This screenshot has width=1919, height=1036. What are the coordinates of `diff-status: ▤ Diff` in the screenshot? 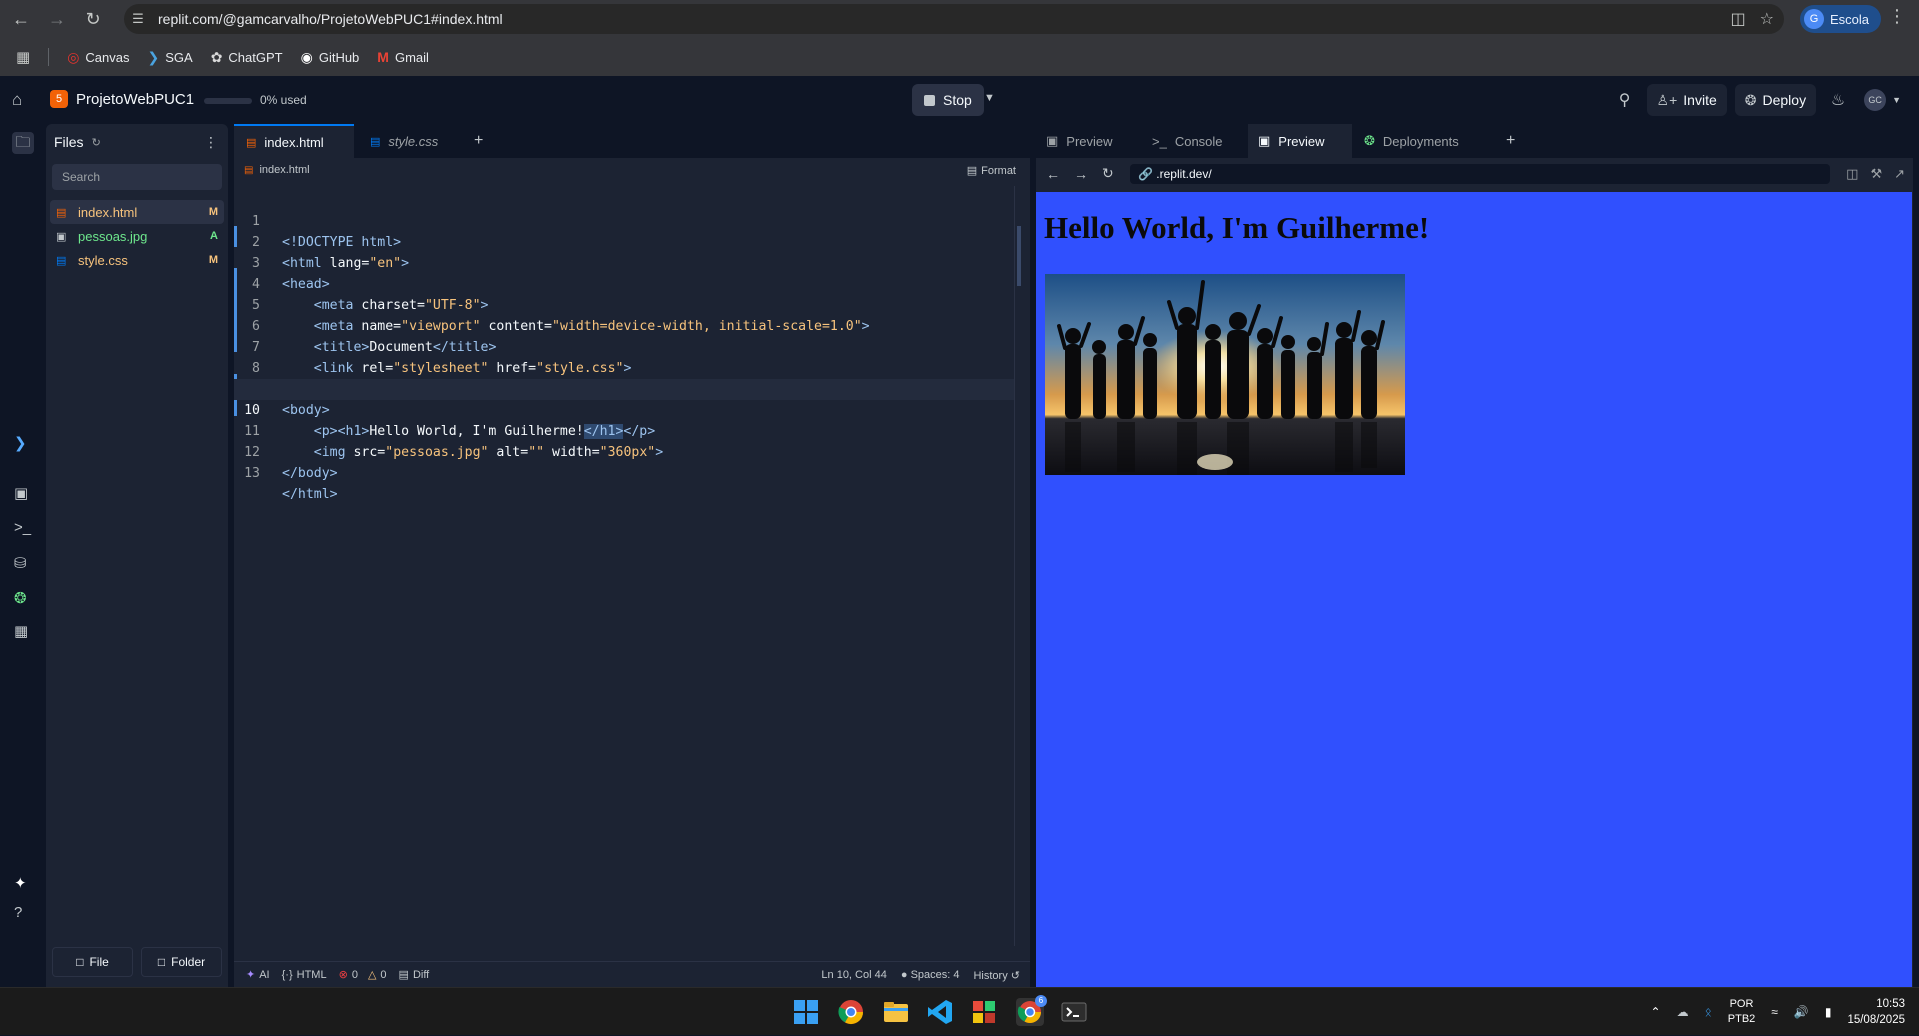 It's located at (414, 975).